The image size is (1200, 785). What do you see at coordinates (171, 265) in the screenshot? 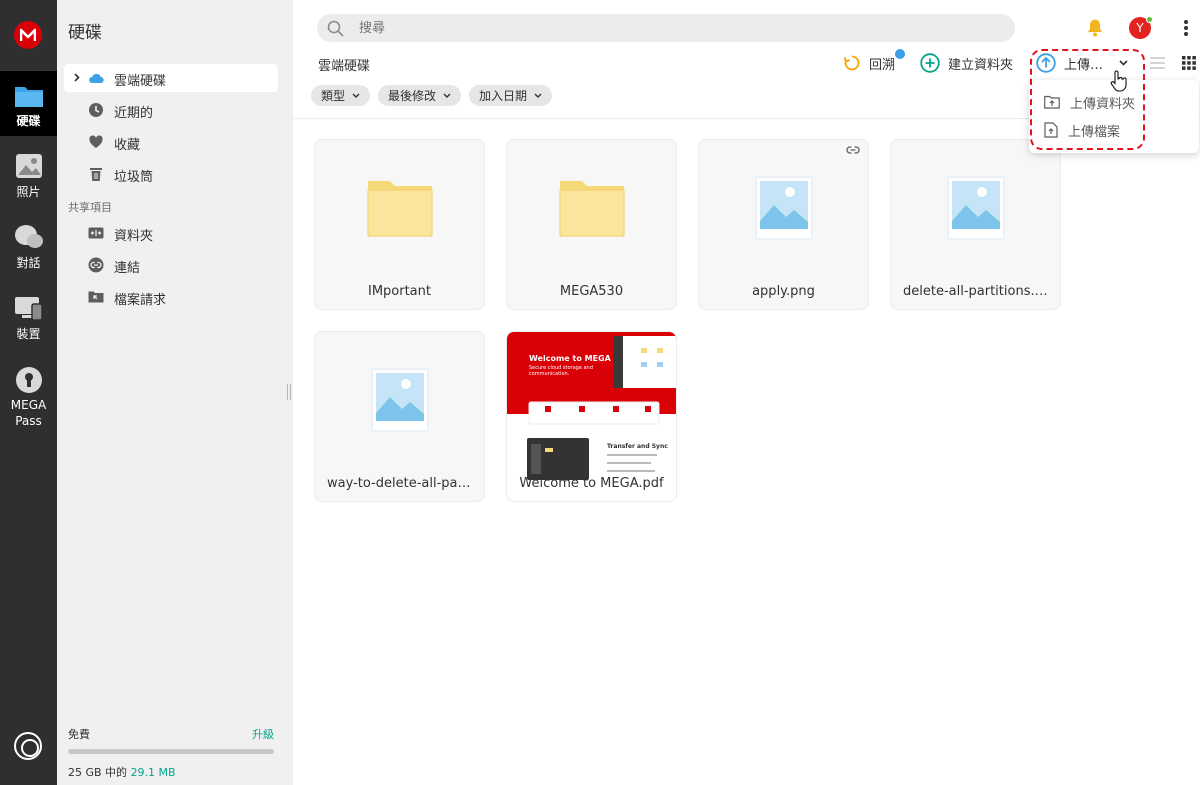
I see `sidebar-item-links: 連結` at bounding box center [171, 265].